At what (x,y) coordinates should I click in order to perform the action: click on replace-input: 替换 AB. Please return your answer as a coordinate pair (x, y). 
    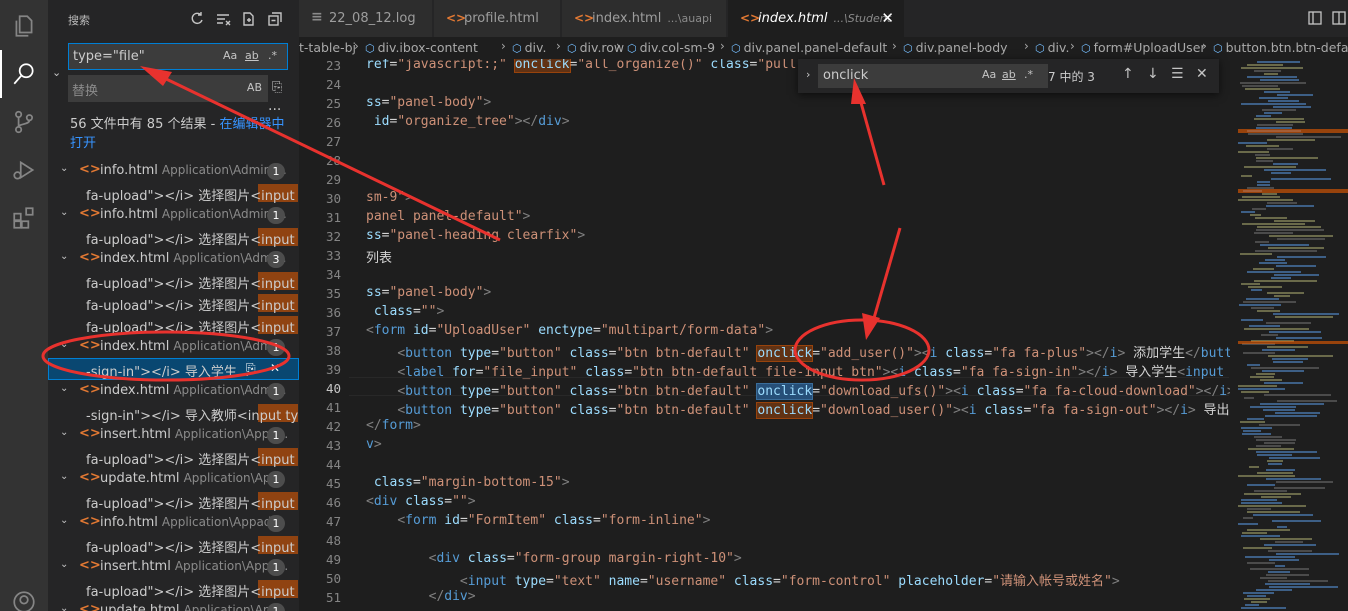
    Looking at the image, I should click on (168, 88).